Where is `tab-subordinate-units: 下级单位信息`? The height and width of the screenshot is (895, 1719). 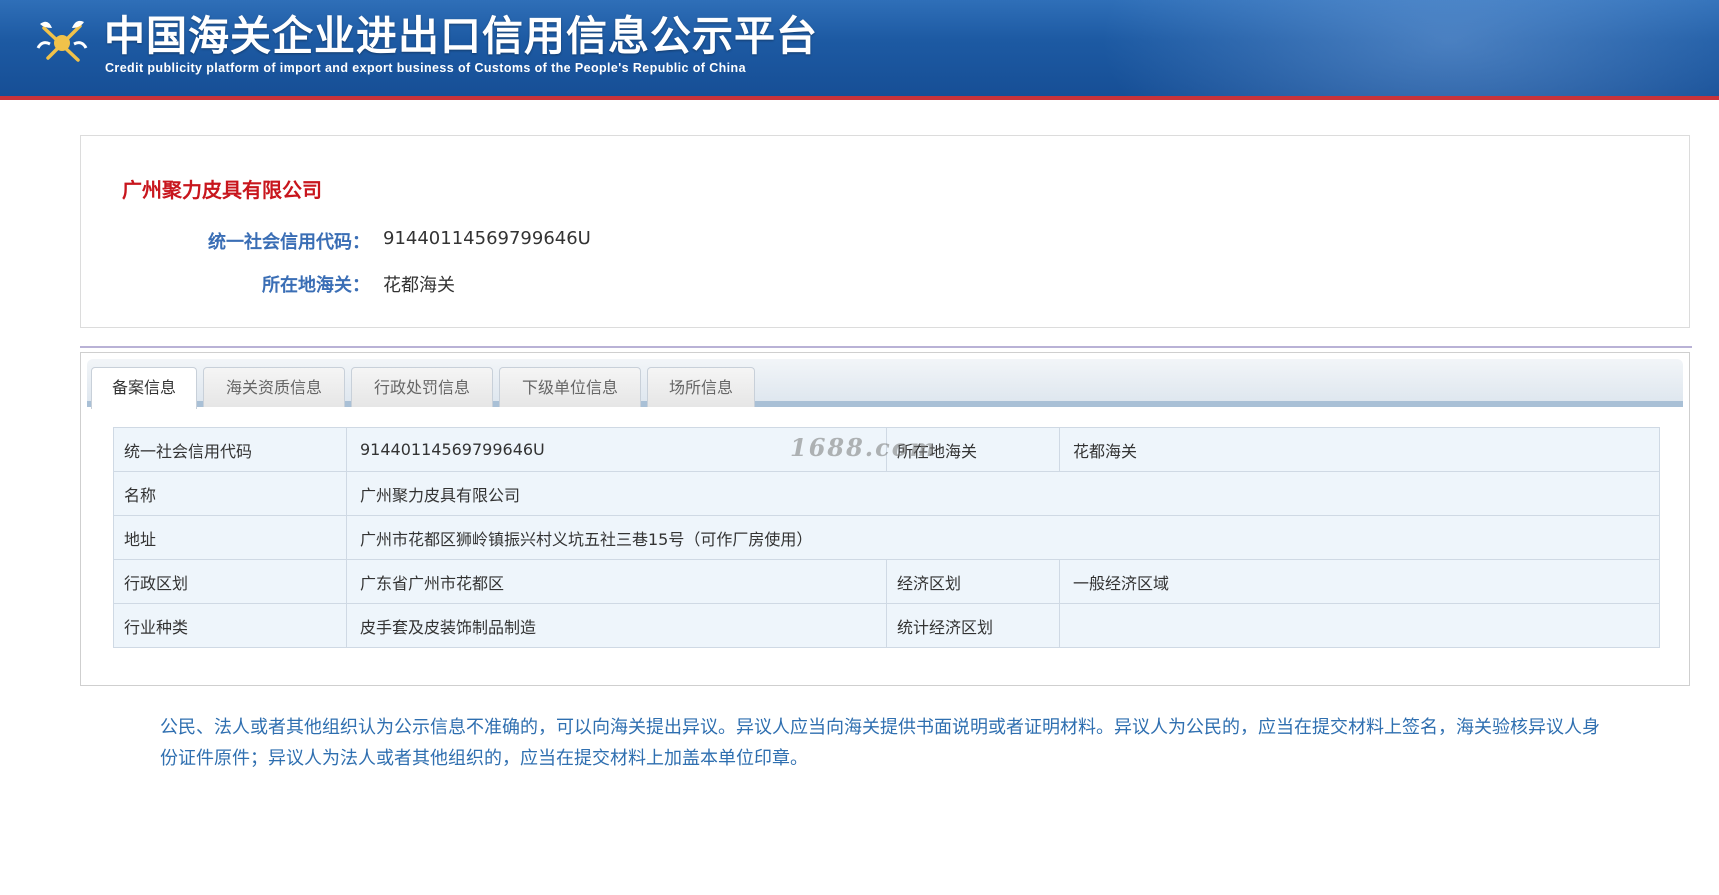 tab-subordinate-units: 下级单位信息 is located at coordinates (570, 387).